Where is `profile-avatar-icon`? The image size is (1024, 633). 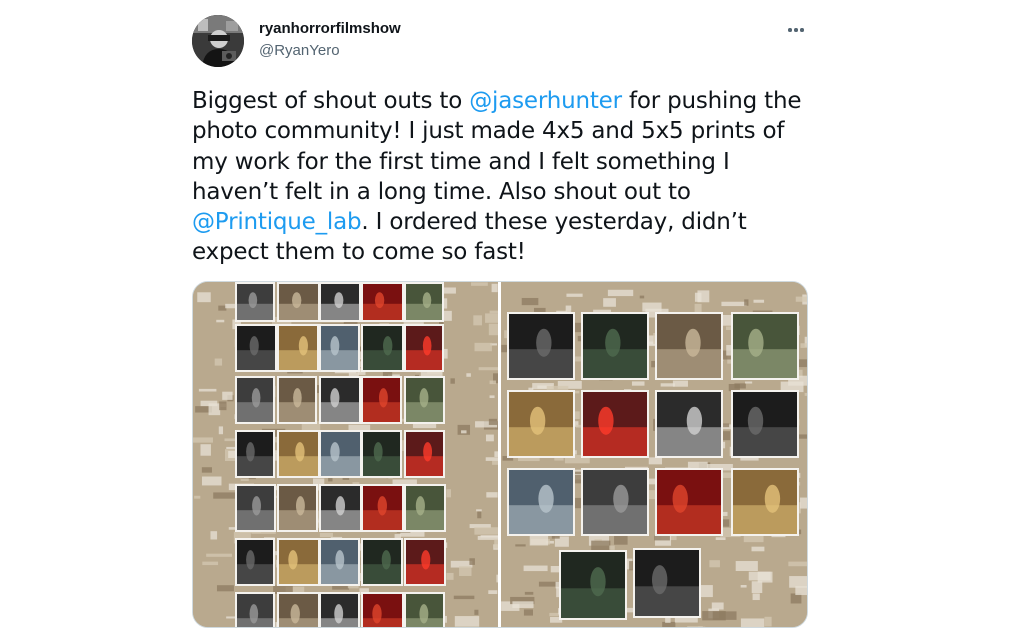 profile-avatar-icon is located at coordinates (218, 41).